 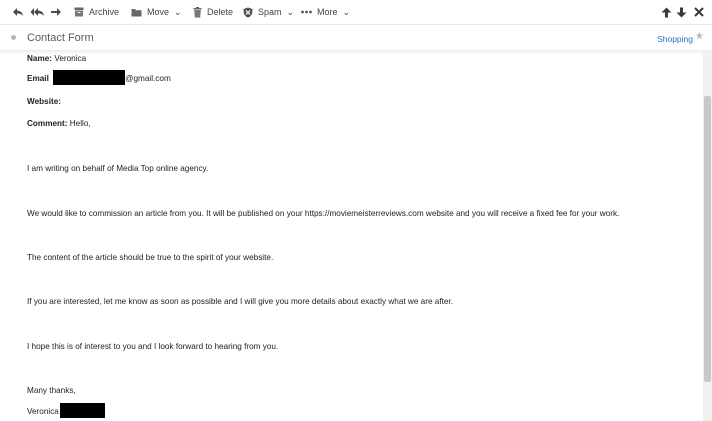 I want to click on delete-button: Delete, so click(x=213, y=12).